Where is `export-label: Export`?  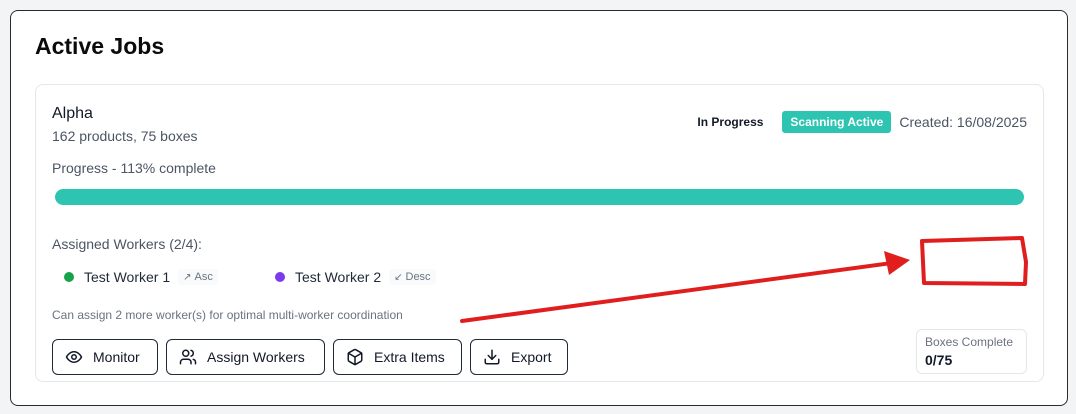
export-label: Export is located at coordinates (531, 357).